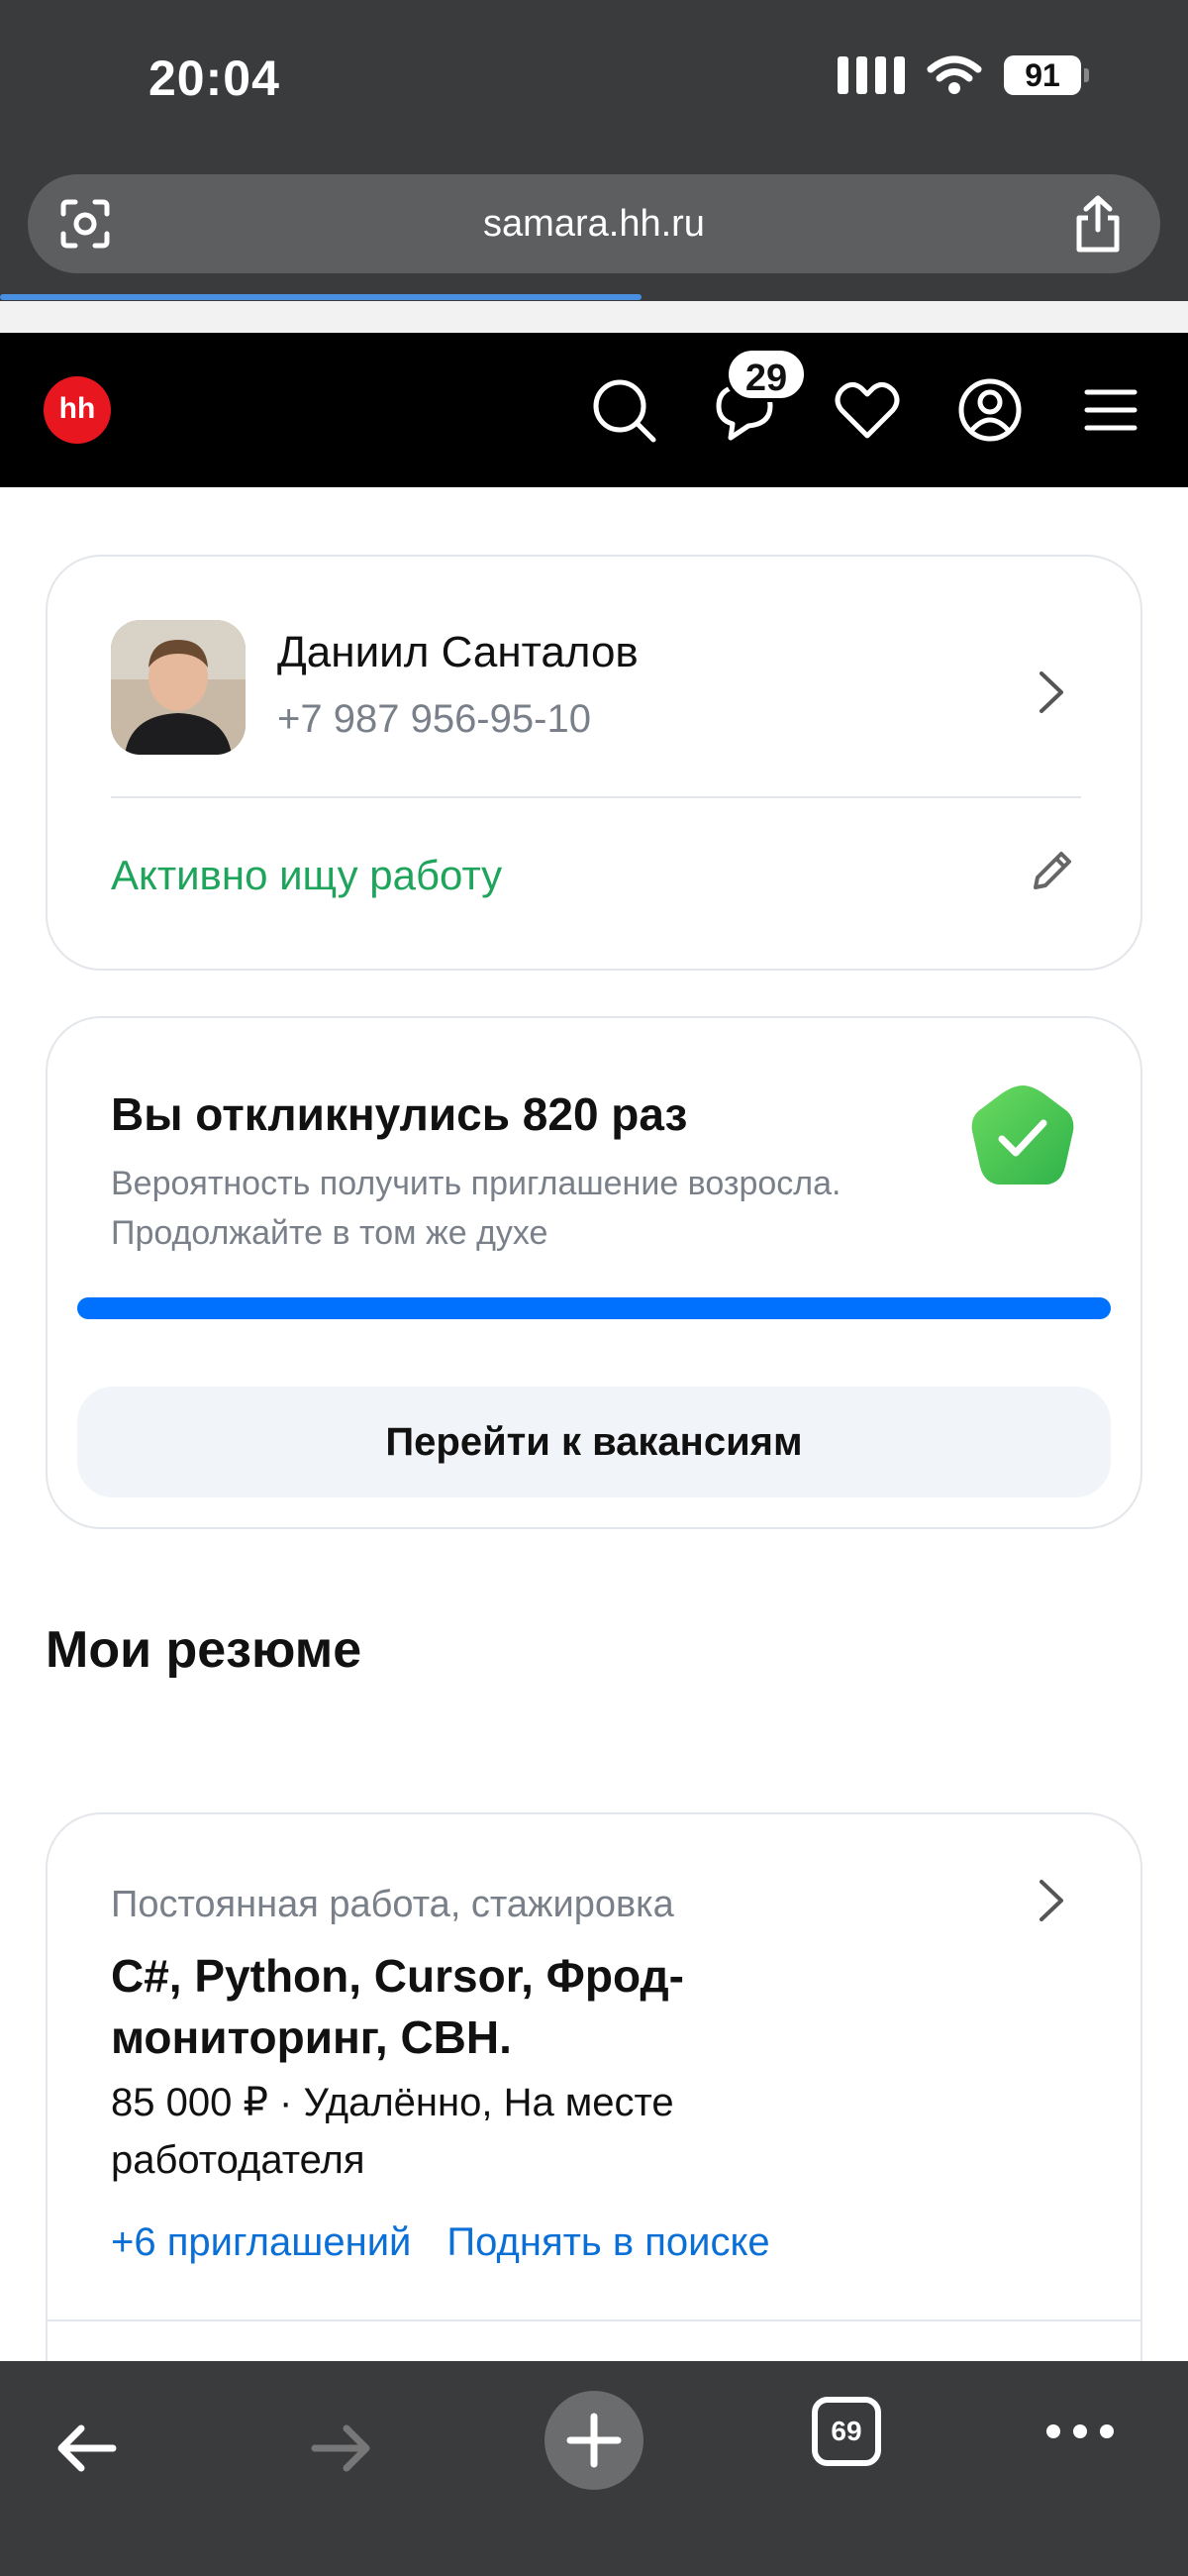 This screenshot has width=1188, height=2576. I want to click on go-to-vacancies-button: Перейти к вакансиям, so click(594, 1442).